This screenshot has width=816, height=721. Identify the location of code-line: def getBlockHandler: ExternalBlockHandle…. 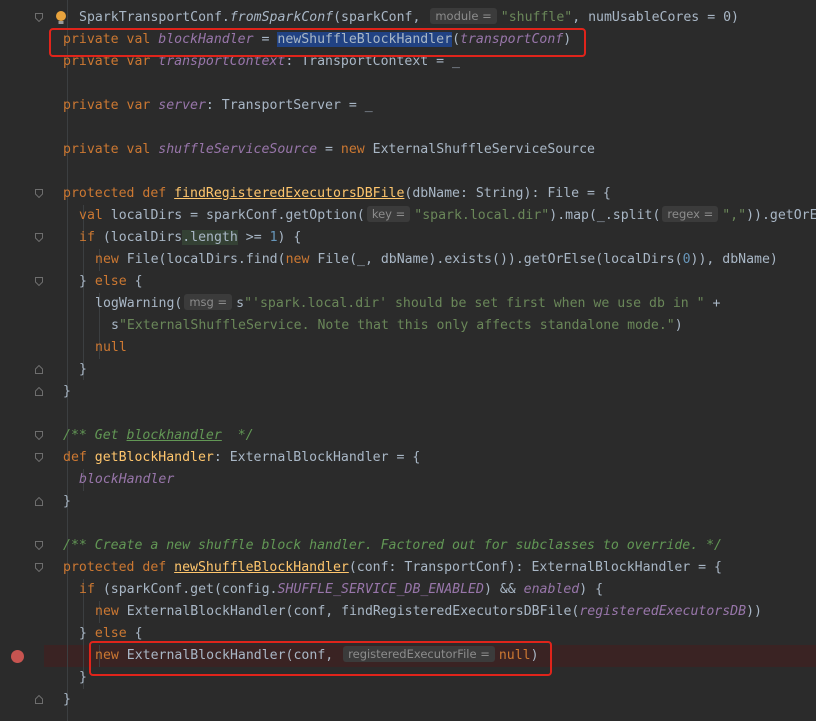
(242, 457).